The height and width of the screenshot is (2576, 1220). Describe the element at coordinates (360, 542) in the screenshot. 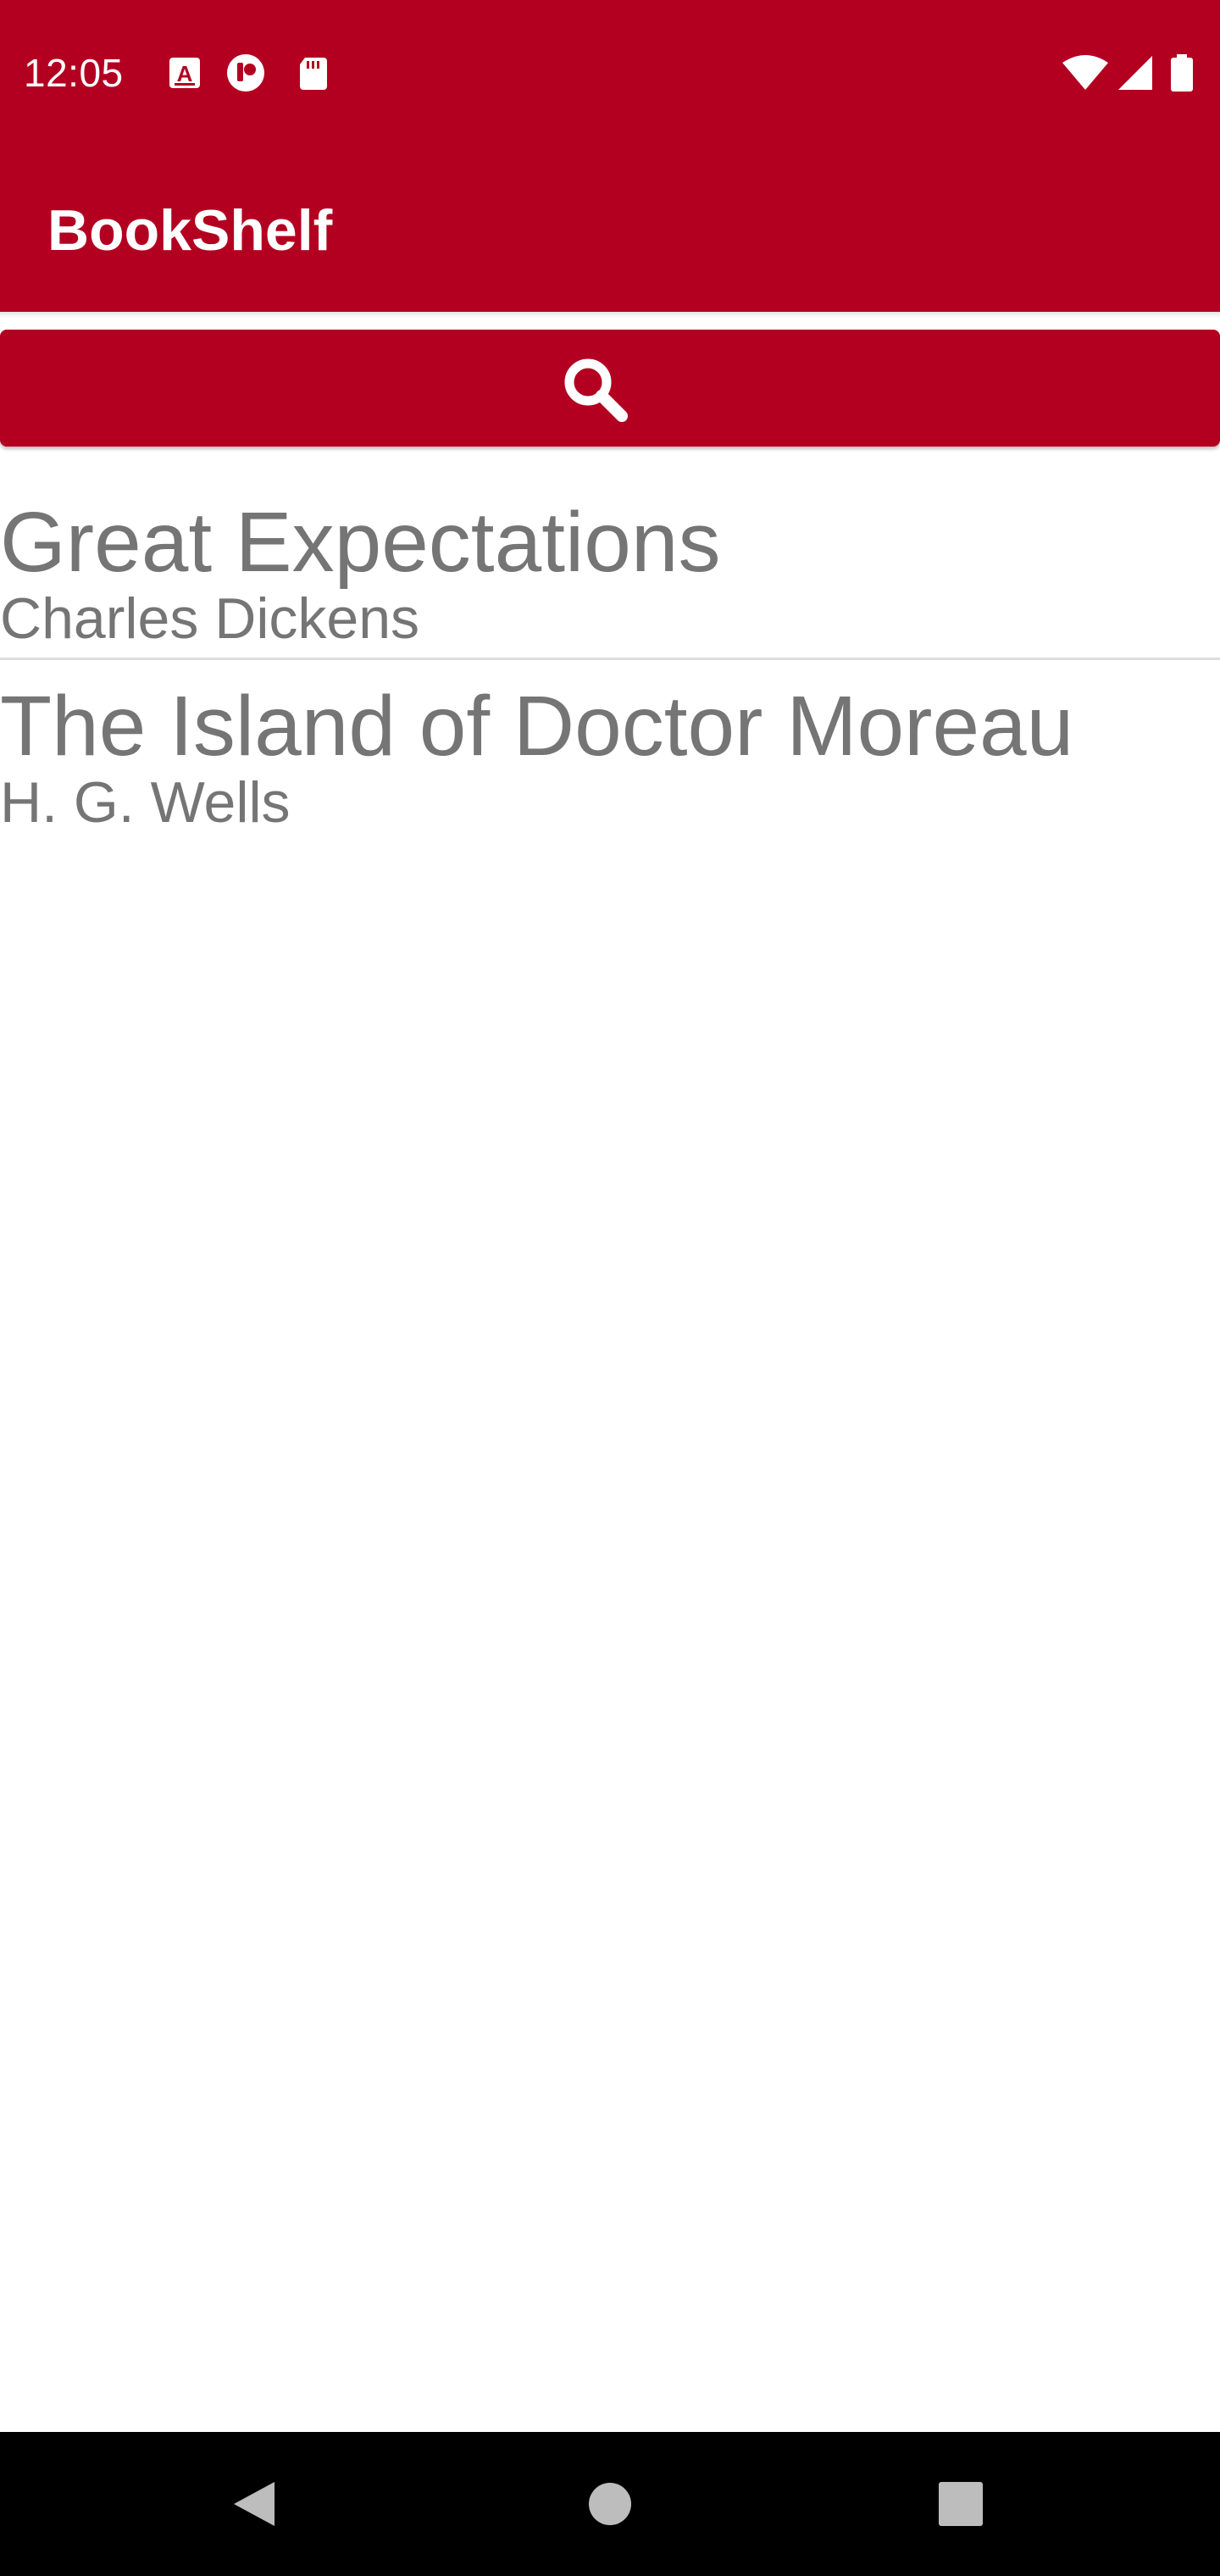

I see `book-title: Great Expectations` at that location.